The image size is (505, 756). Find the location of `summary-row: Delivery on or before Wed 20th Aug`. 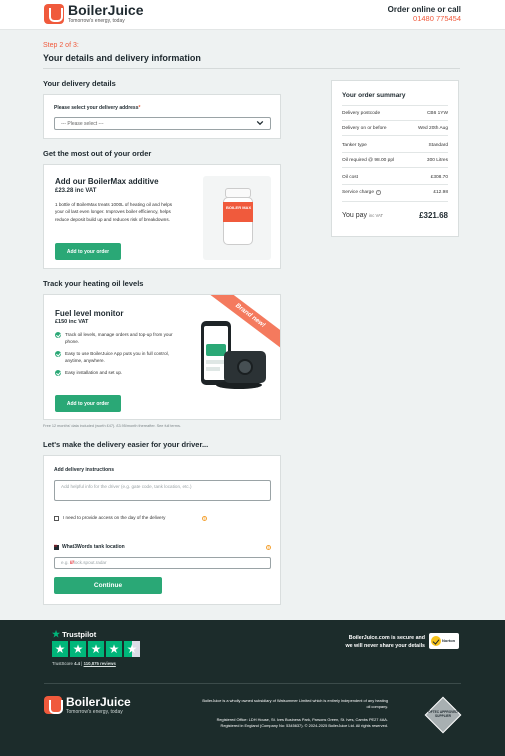

summary-row: Delivery on or before Wed 20th Aug is located at coordinates (395, 128).